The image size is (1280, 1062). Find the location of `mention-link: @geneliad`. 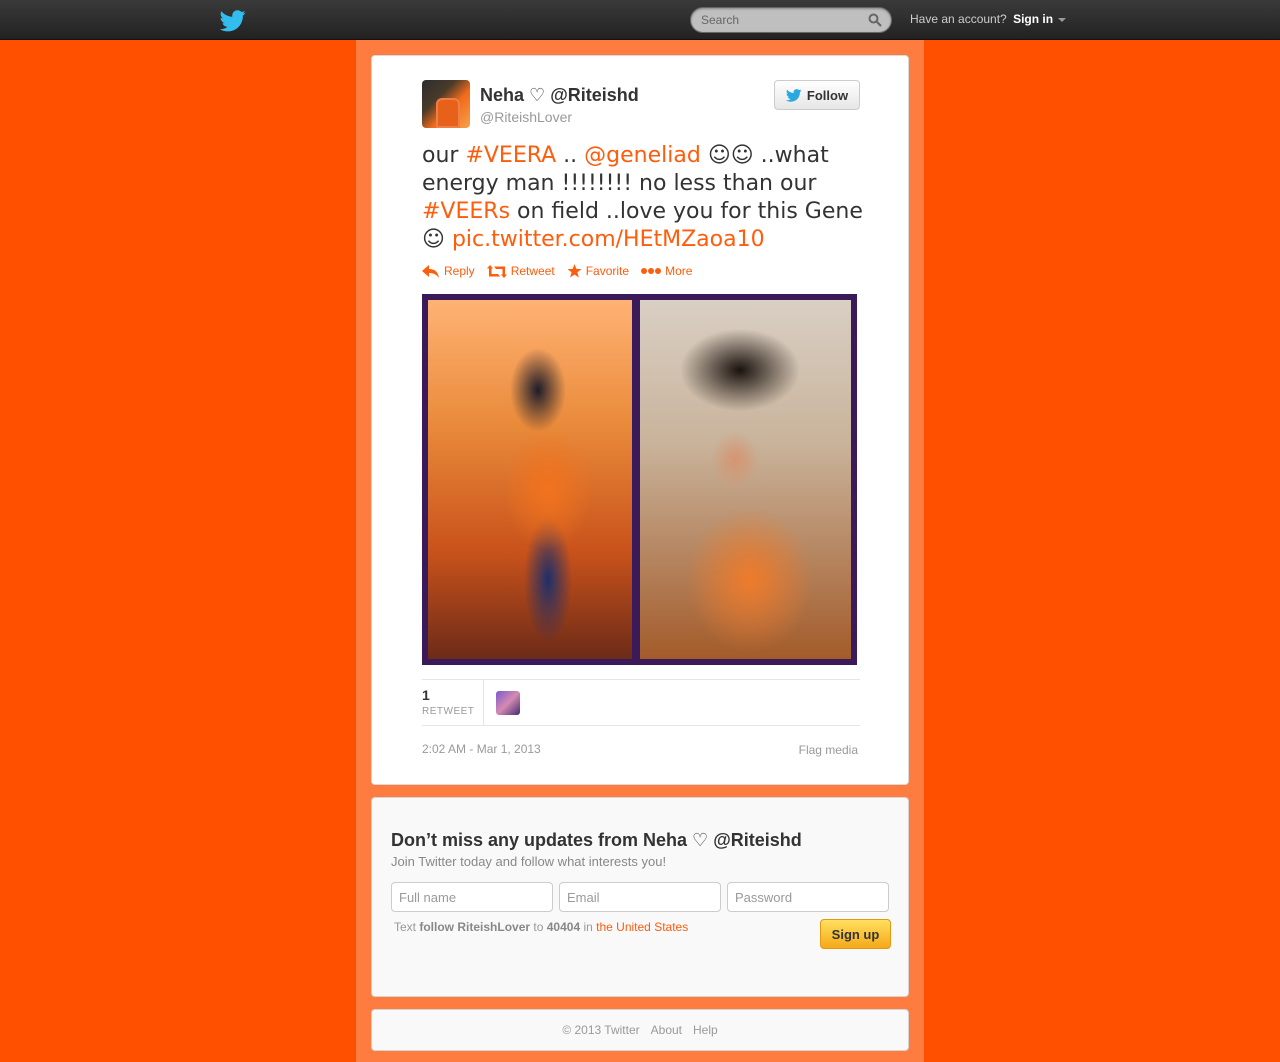

mention-link: @geneliad is located at coordinates (642, 155).